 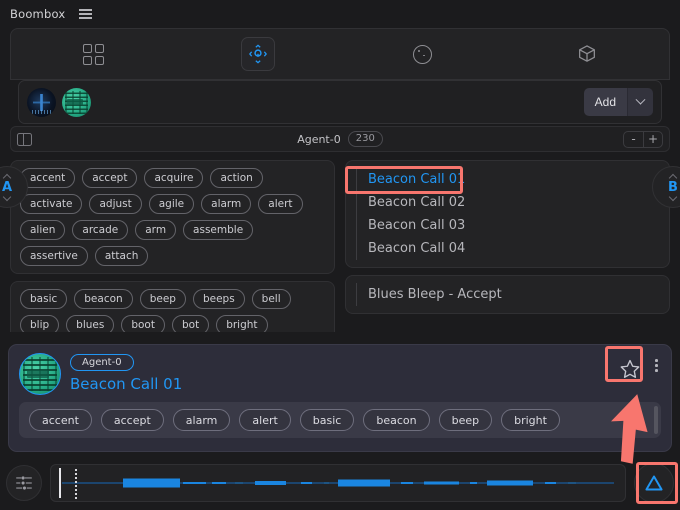 What do you see at coordinates (226, 204) in the screenshot?
I see `tag-chip: alarm` at bounding box center [226, 204].